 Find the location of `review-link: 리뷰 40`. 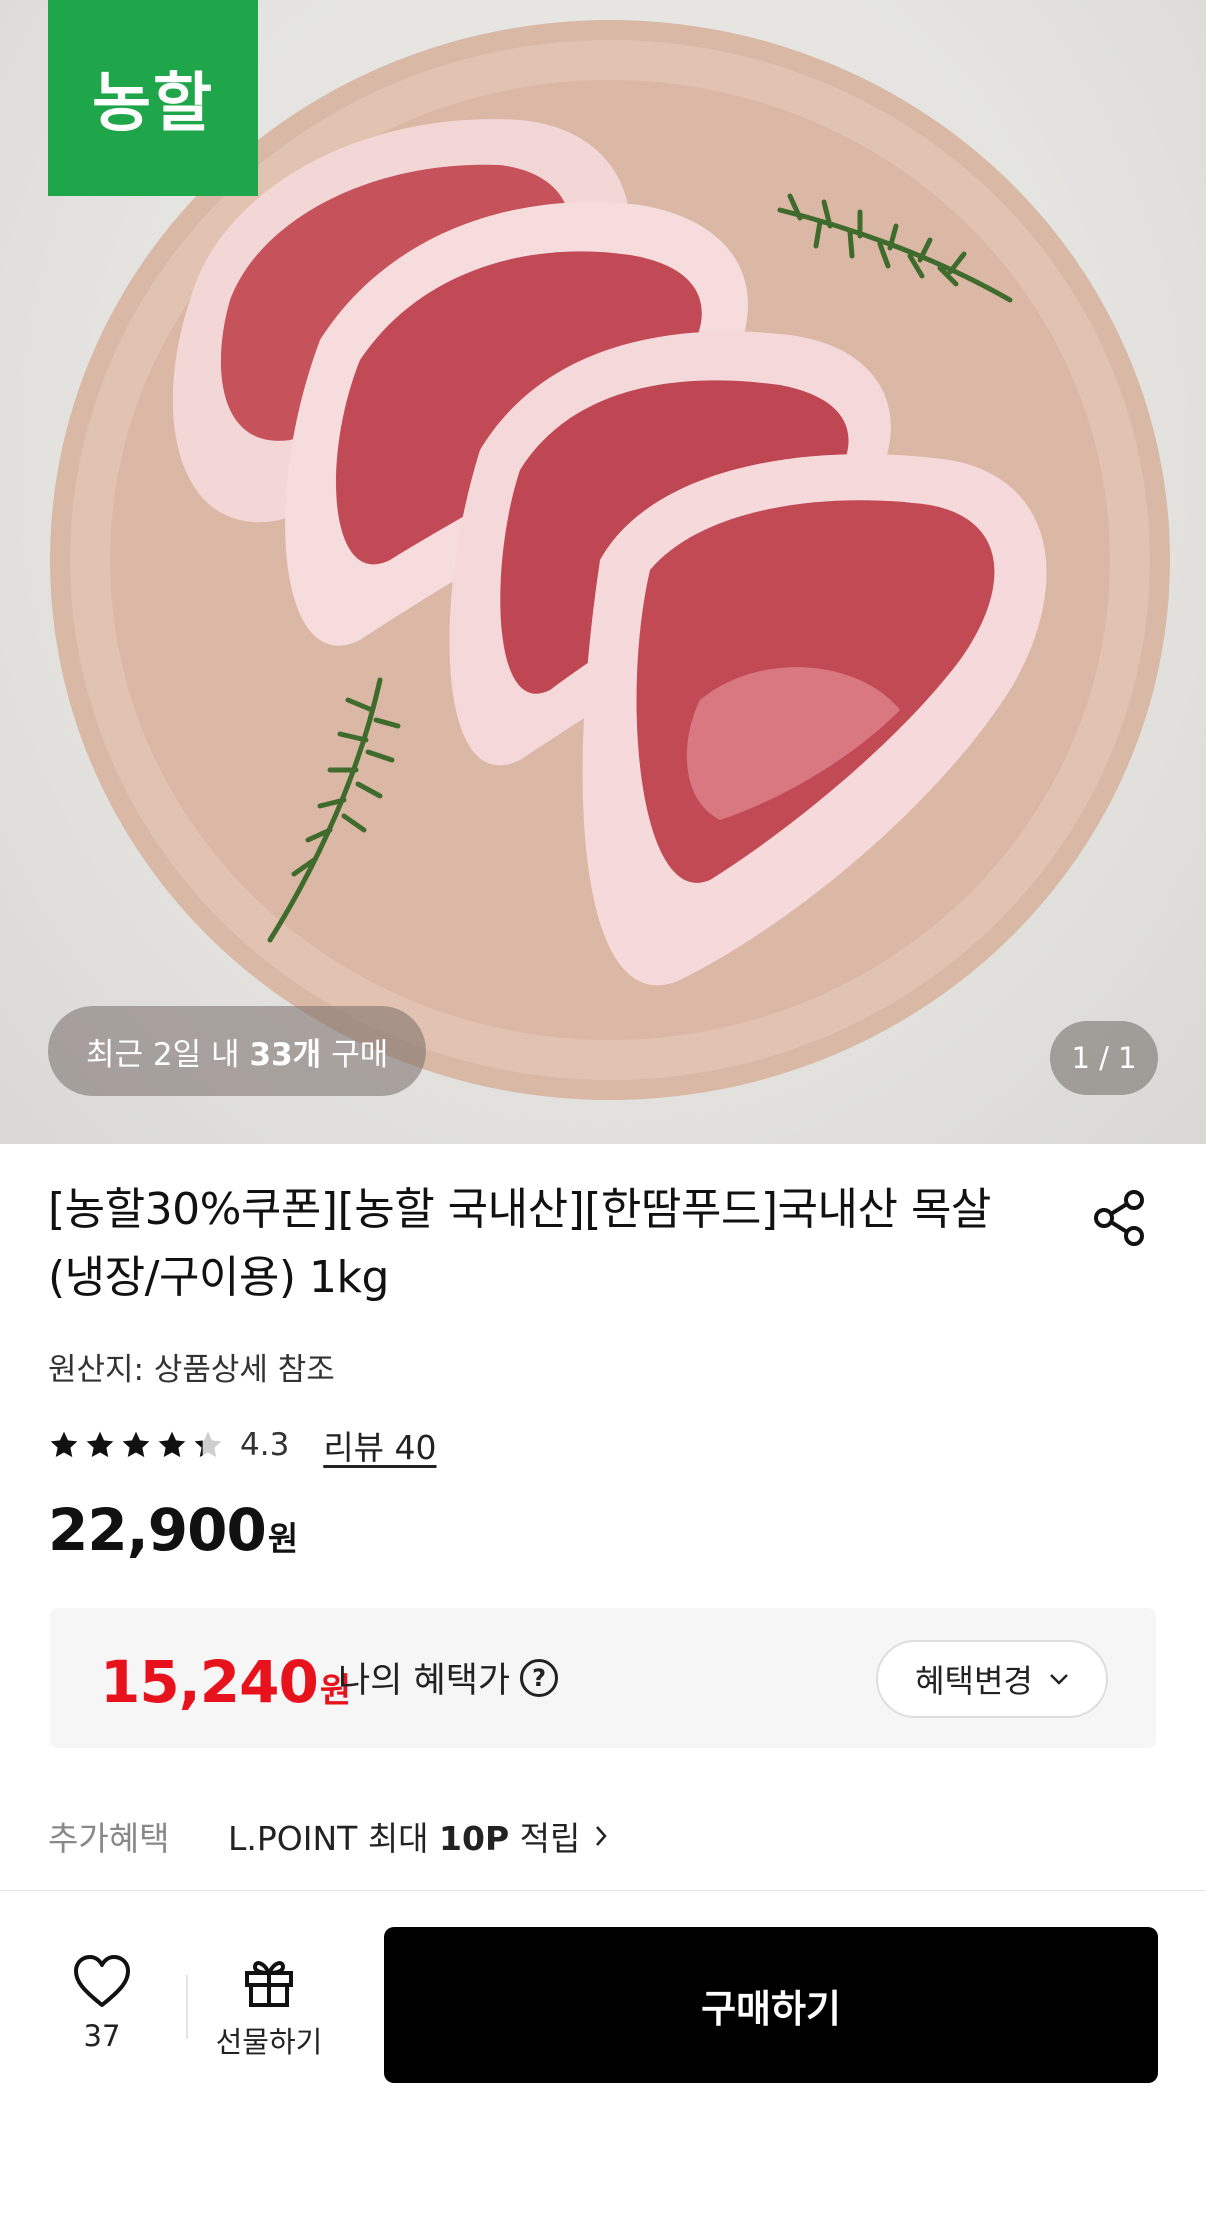

review-link: 리뷰 40 is located at coordinates (379, 1445).